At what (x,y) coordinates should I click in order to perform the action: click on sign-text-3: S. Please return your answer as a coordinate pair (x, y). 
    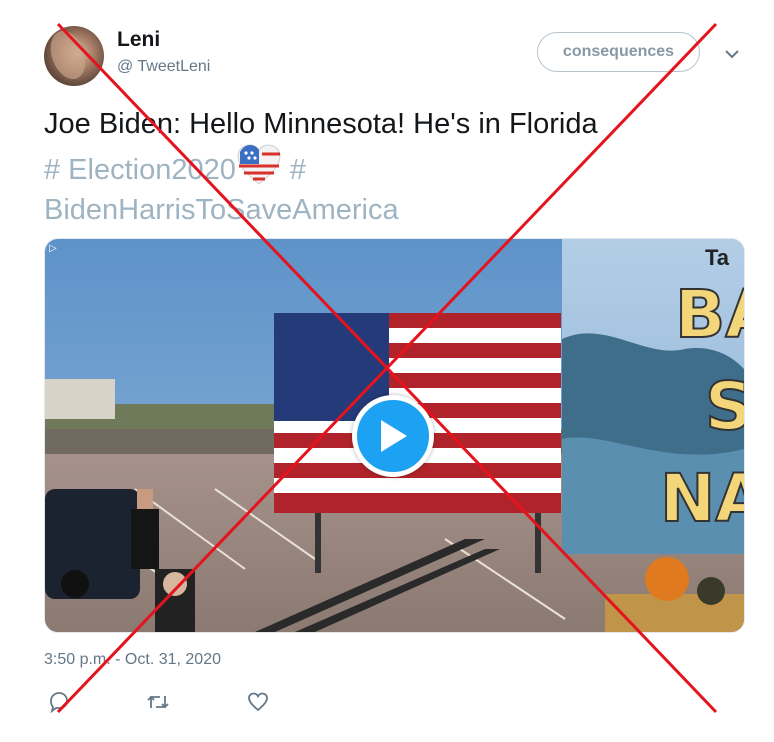
    Looking at the image, I should click on (724, 406).